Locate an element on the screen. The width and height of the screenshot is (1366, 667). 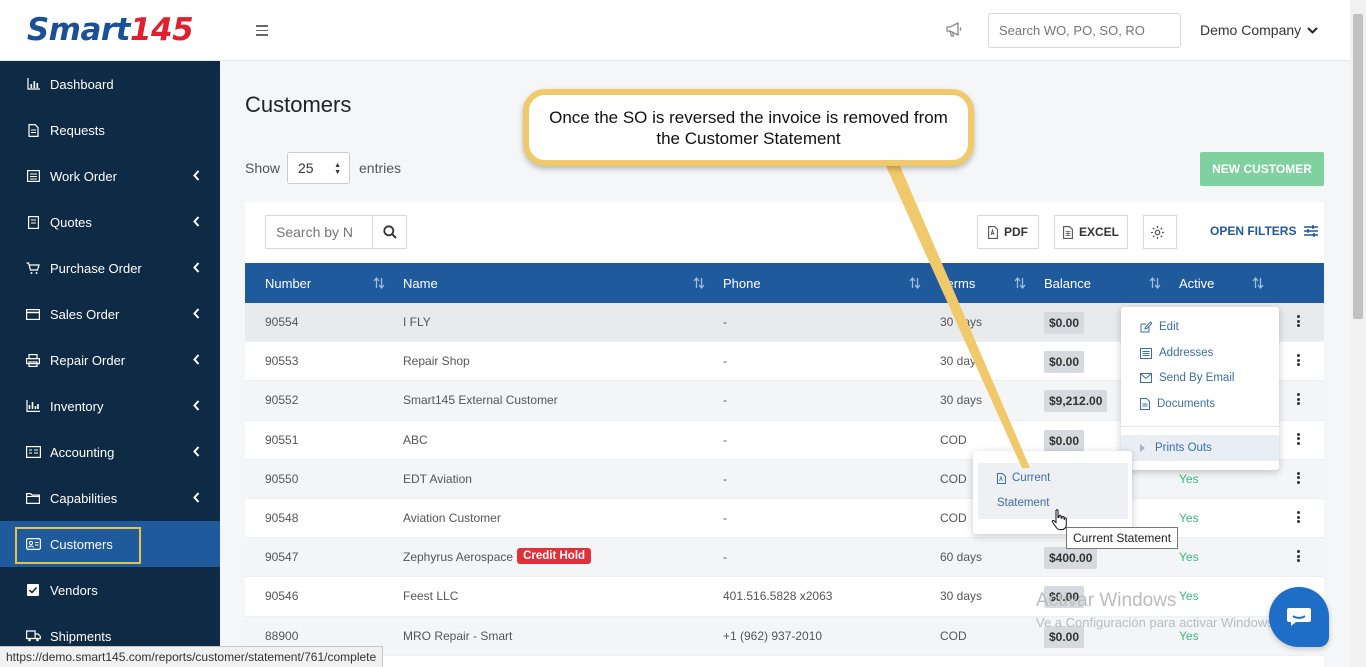
column-header-balance: Balance is located at coordinates (1067, 283).